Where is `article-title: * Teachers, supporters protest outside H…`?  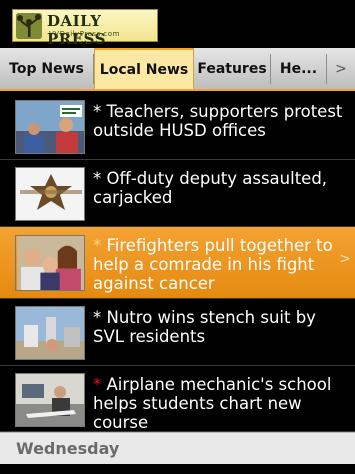
article-title: * Teachers, supporters protest outside H… is located at coordinates (218, 121).